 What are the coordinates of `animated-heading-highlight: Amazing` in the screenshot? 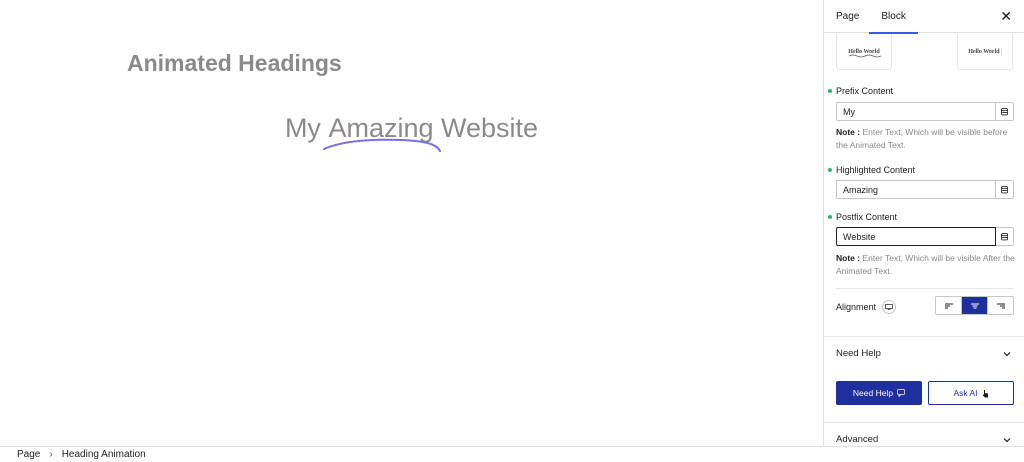 It's located at (382, 132).